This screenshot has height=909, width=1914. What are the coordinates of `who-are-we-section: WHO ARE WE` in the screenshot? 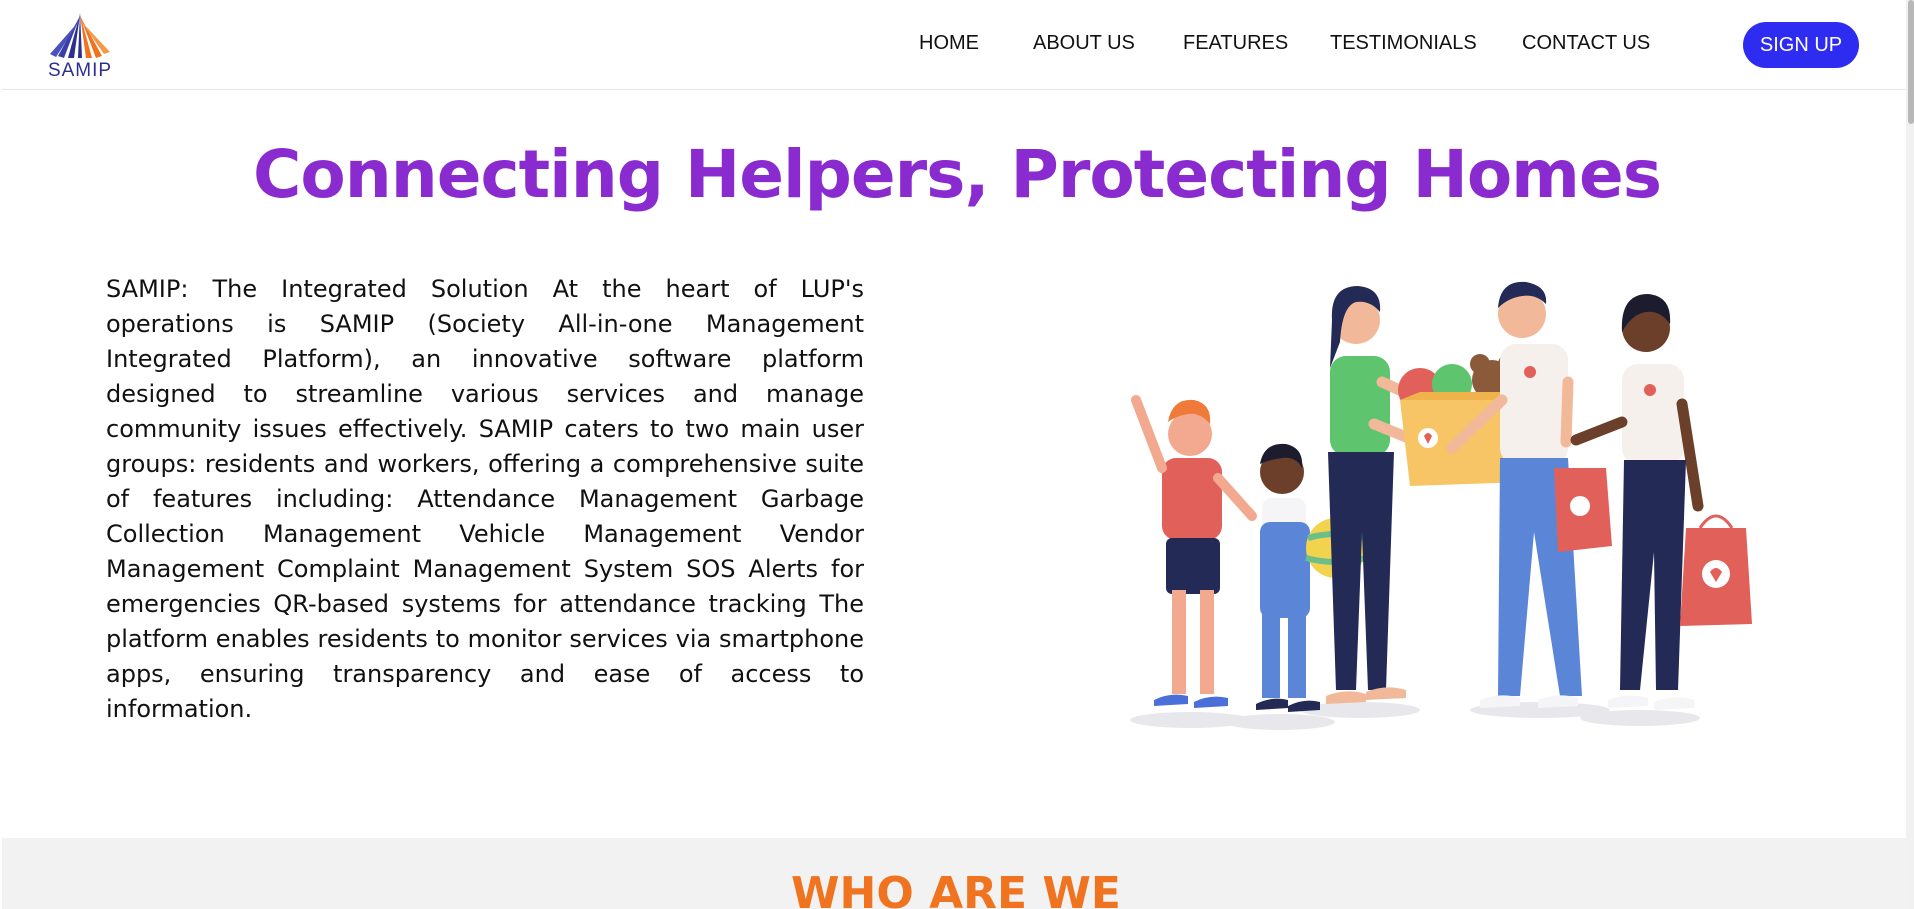 It's located at (956, 873).